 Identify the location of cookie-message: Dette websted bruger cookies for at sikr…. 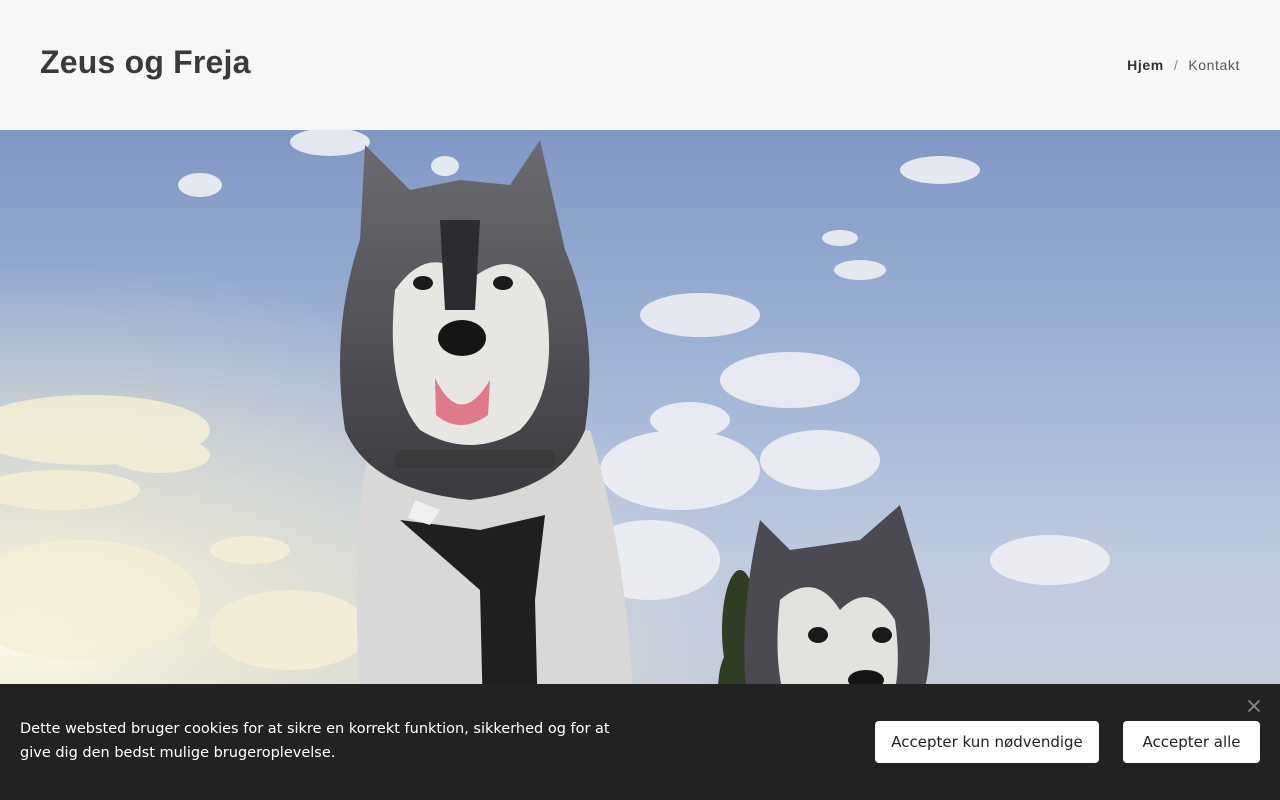
(315, 741).